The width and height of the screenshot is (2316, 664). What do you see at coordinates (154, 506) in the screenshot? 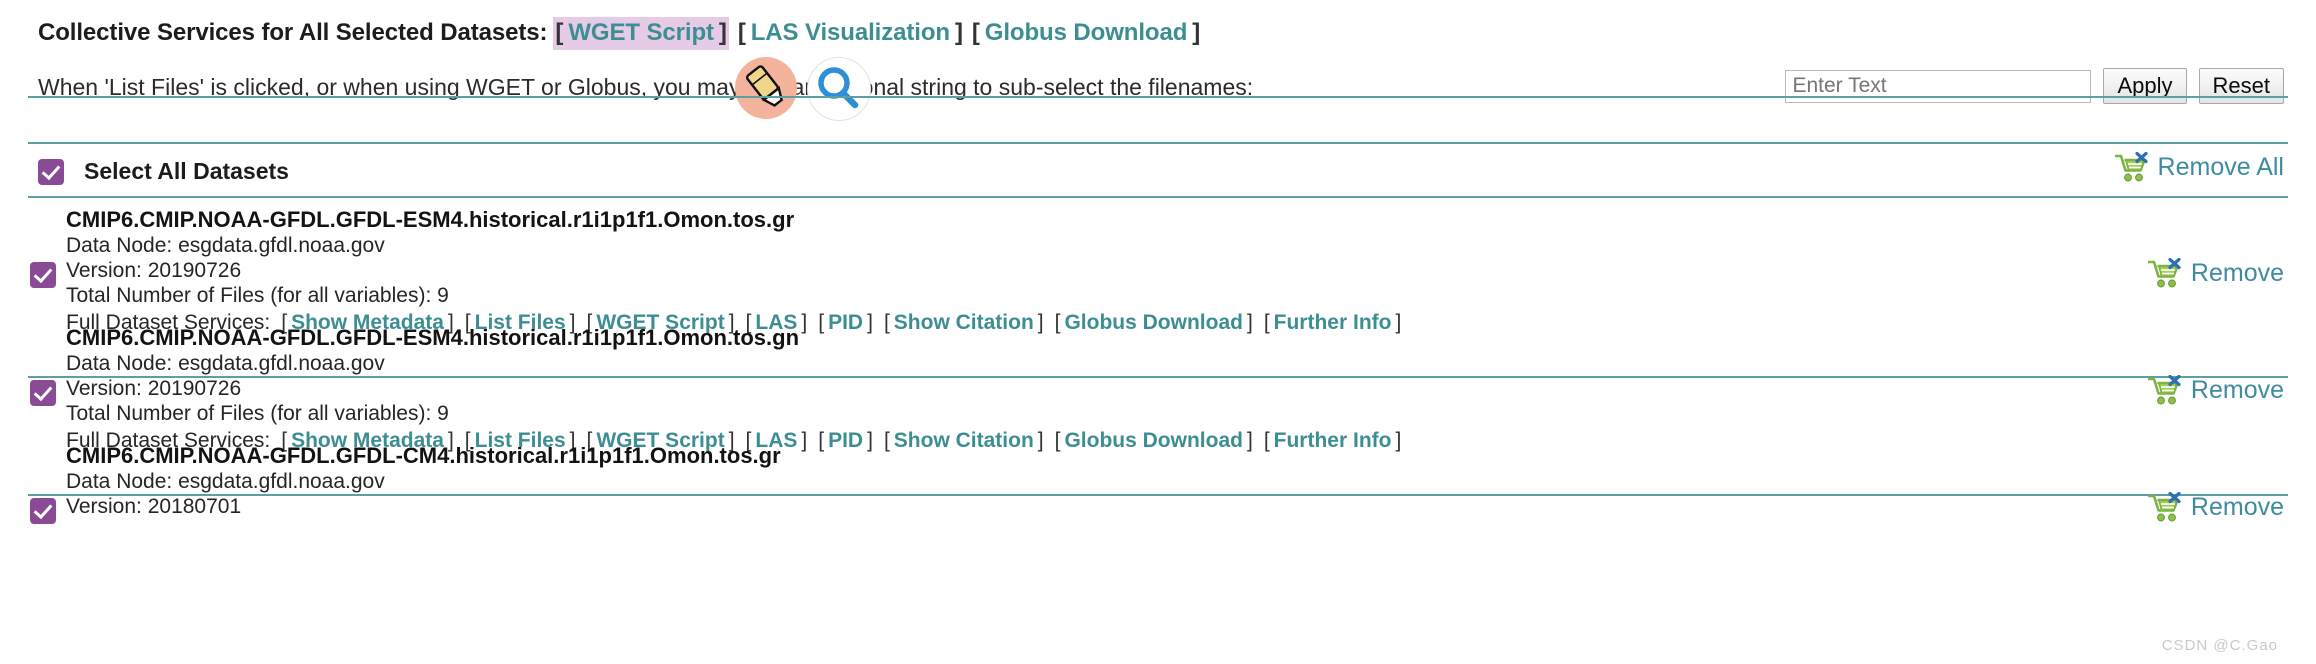
I see `dataset-version: Version: 20180701` at bounding box center [154, 506].